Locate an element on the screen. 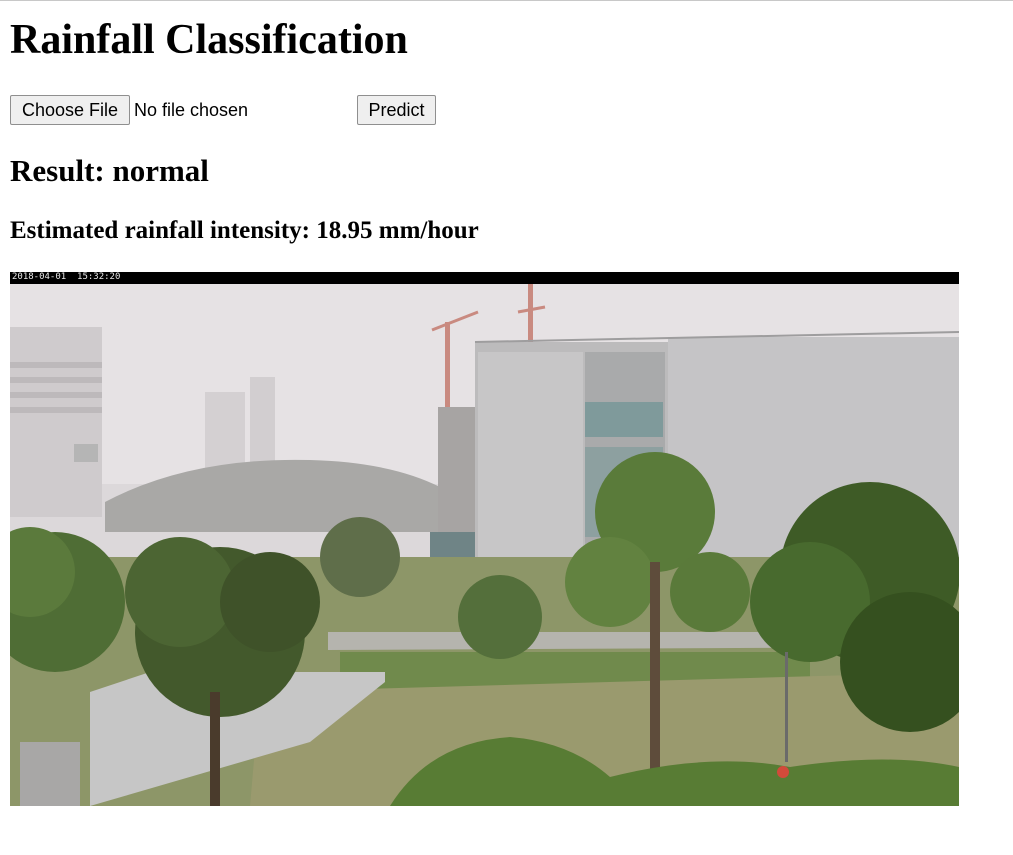  file-status-text: No file chosen is located at coordinates (191, 110).